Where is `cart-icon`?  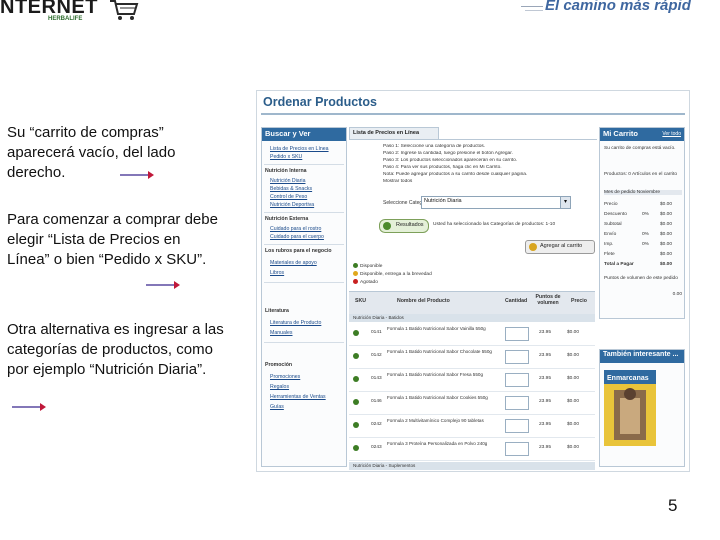
cart-icon is located at coordinates (533, 247).